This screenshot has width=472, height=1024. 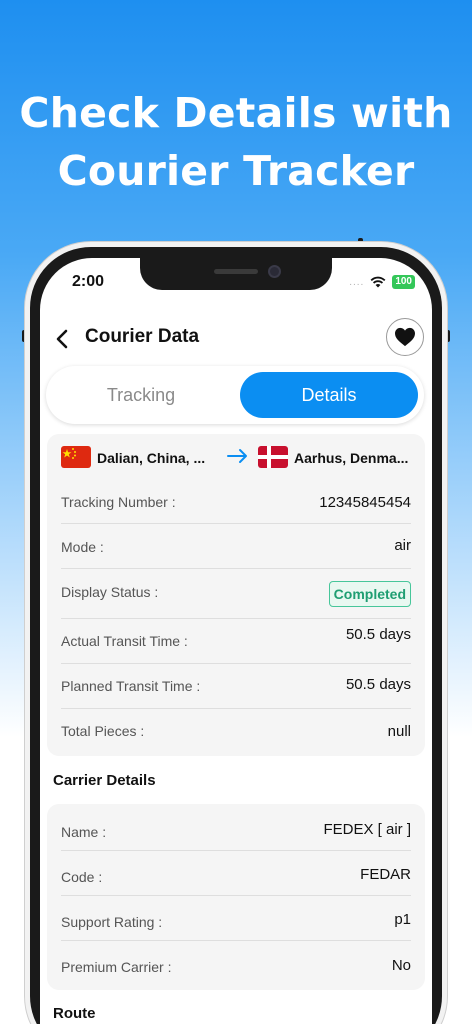 I want to click on page-title: Courier Data, so click(x=142, y=336).